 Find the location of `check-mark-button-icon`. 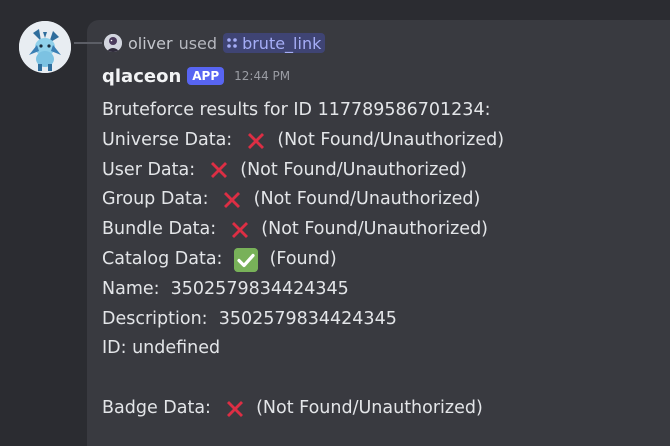

check-mark-button-icon is located at coordinates (246, 259).